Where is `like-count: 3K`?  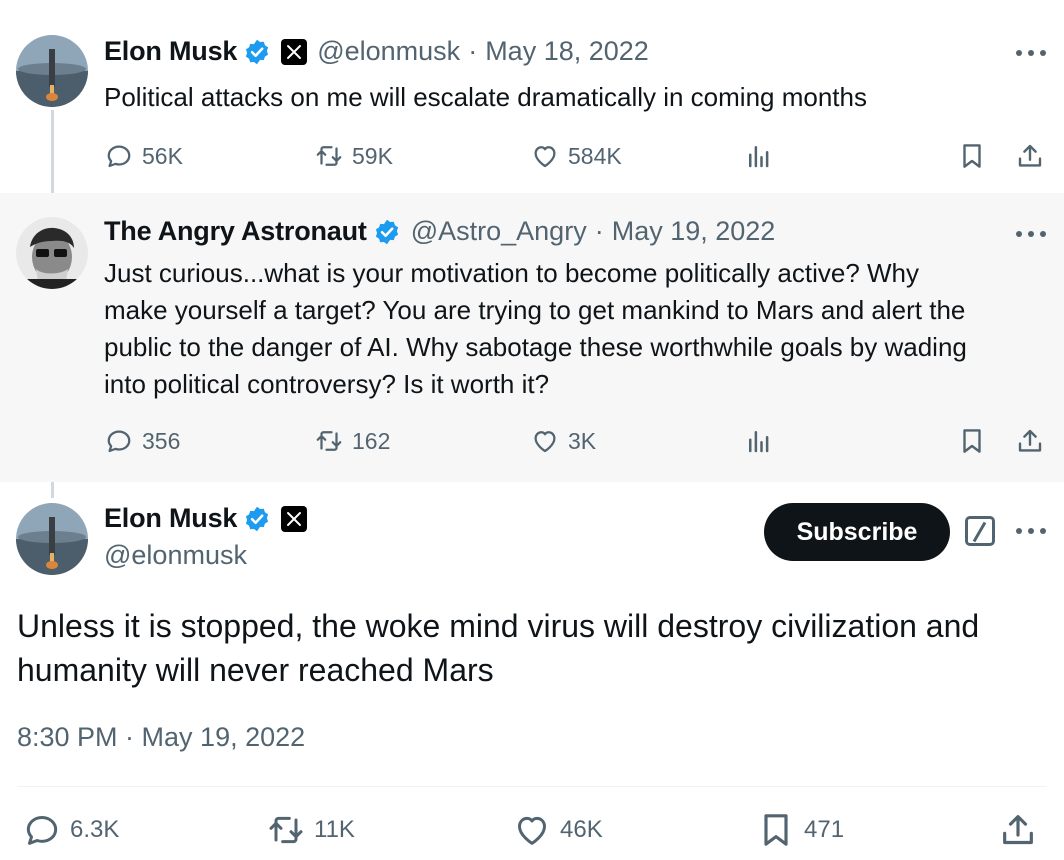
like-count: 3K is located at coordinates (582, 440).